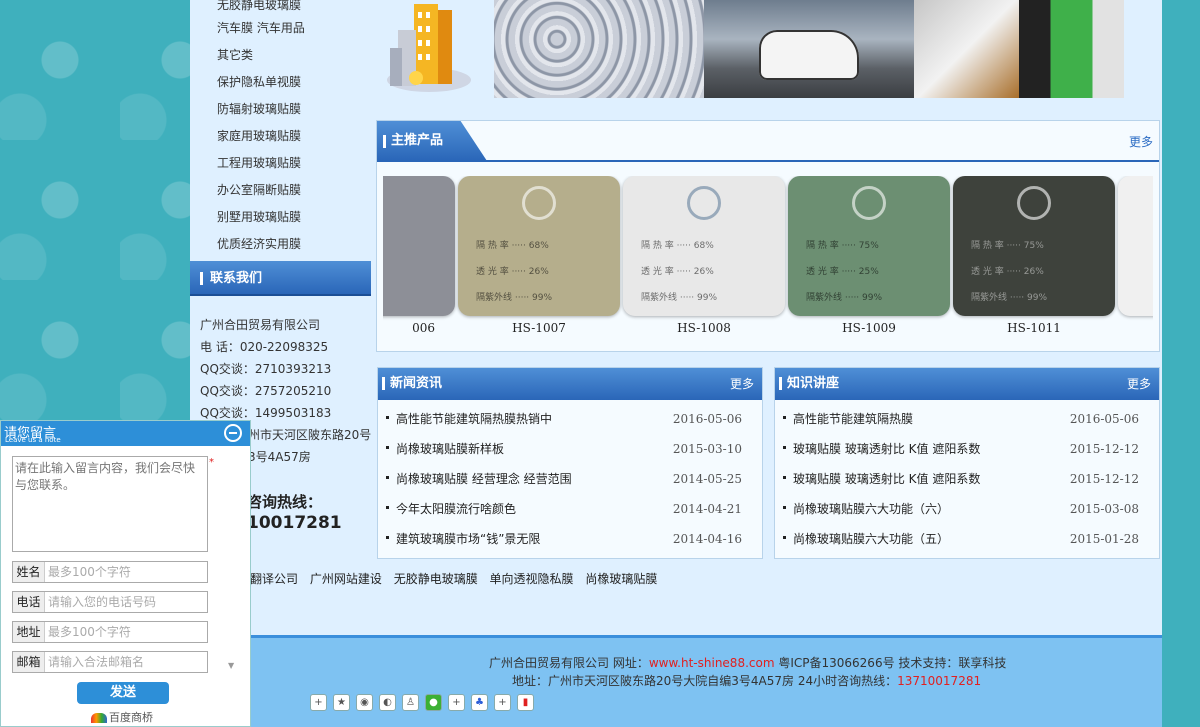  What do you see at coordinates (285, 369) in the screenshot?
I see `contact-line: QQ交谈：2710393213` at bounding box center [285, 369].